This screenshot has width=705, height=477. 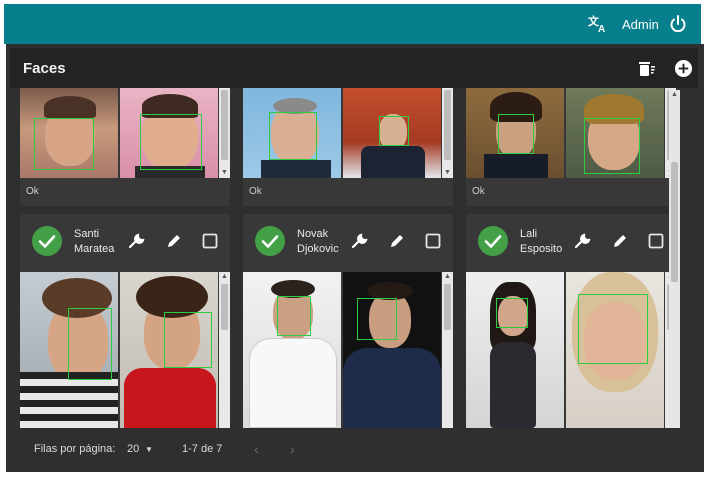 What do you see at coordinates (640, 24) in the screenshot?
I see `user-name: Admin` at bounding box center [640, 24].